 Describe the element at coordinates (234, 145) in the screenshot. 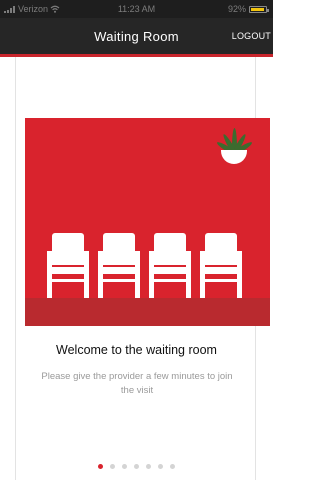

I see `potted-plant-icon` at that location.